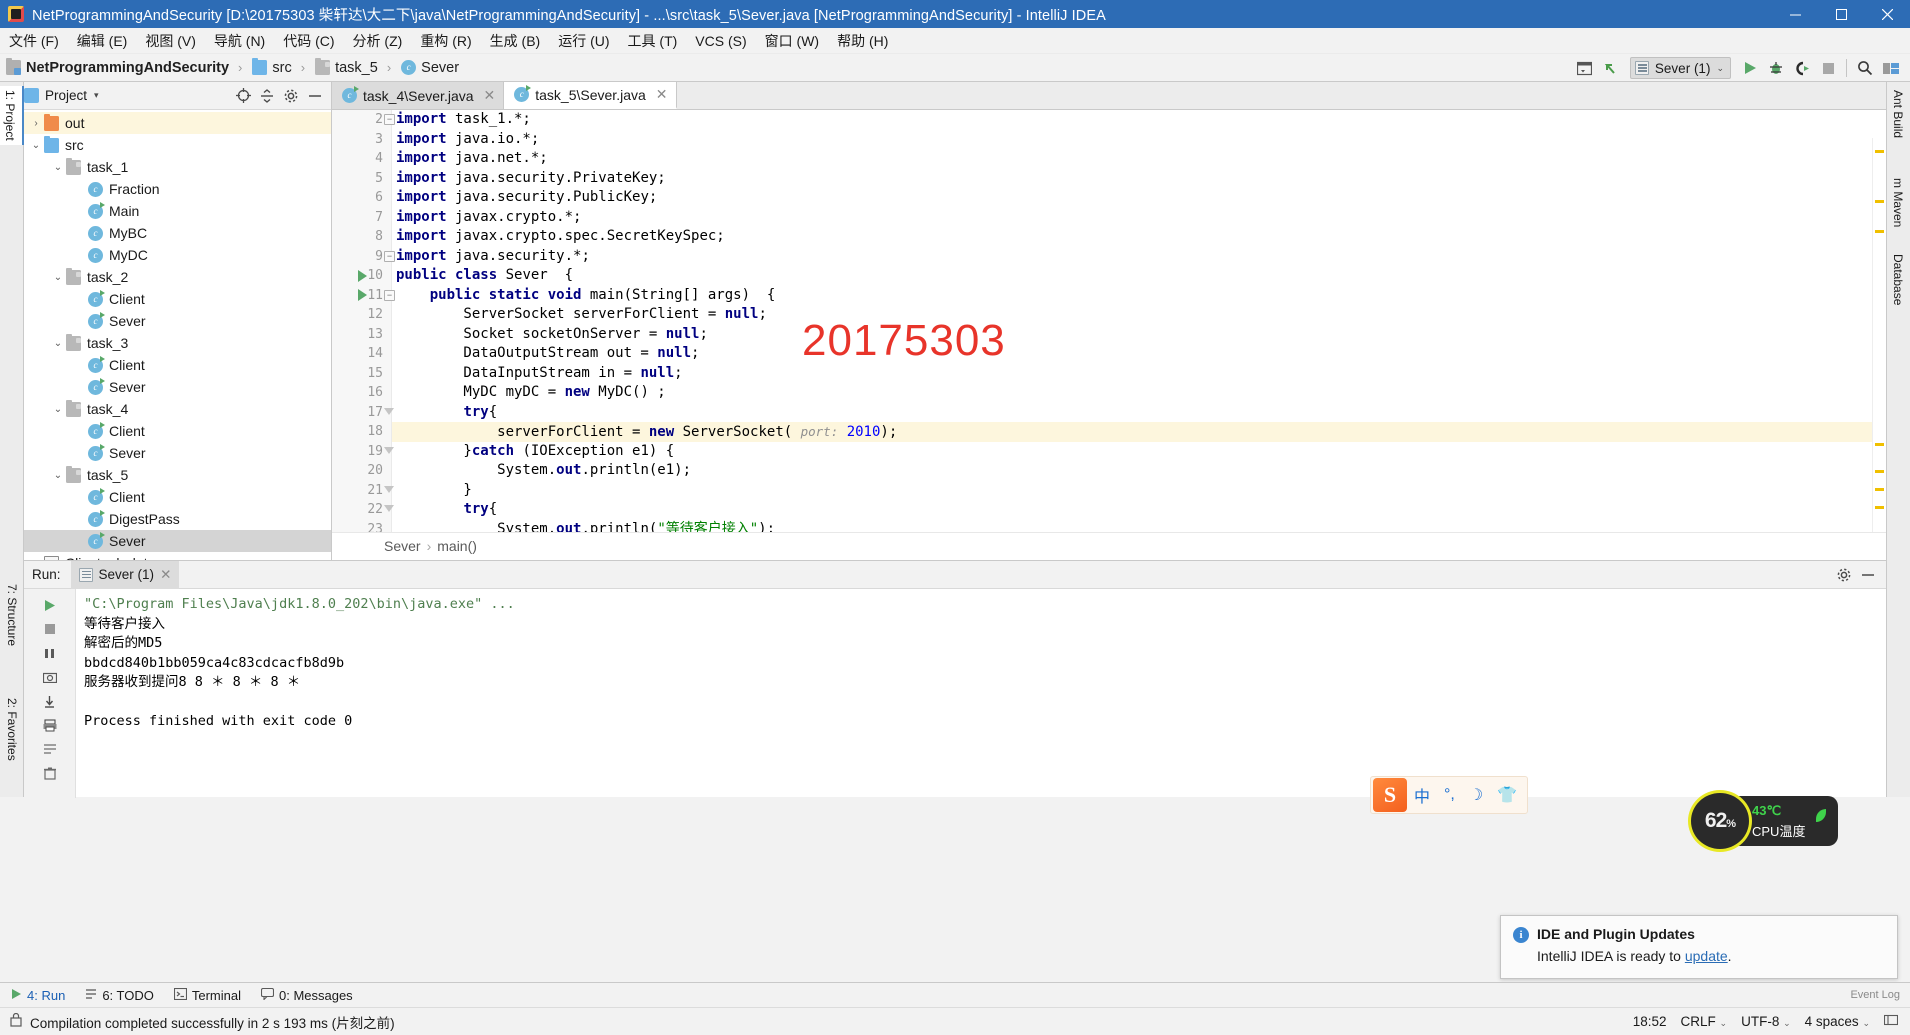  I want to click on bottom-tab-4run: 4: Run, so click(37, 995).